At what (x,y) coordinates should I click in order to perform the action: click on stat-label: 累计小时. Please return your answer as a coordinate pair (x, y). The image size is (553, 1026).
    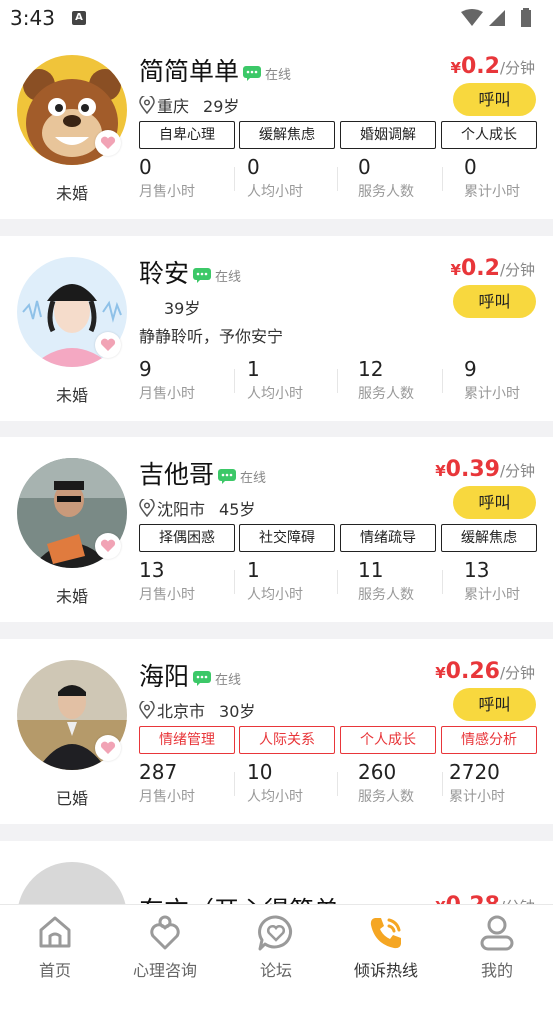
    Looking at the image, I should click on (477, 797).